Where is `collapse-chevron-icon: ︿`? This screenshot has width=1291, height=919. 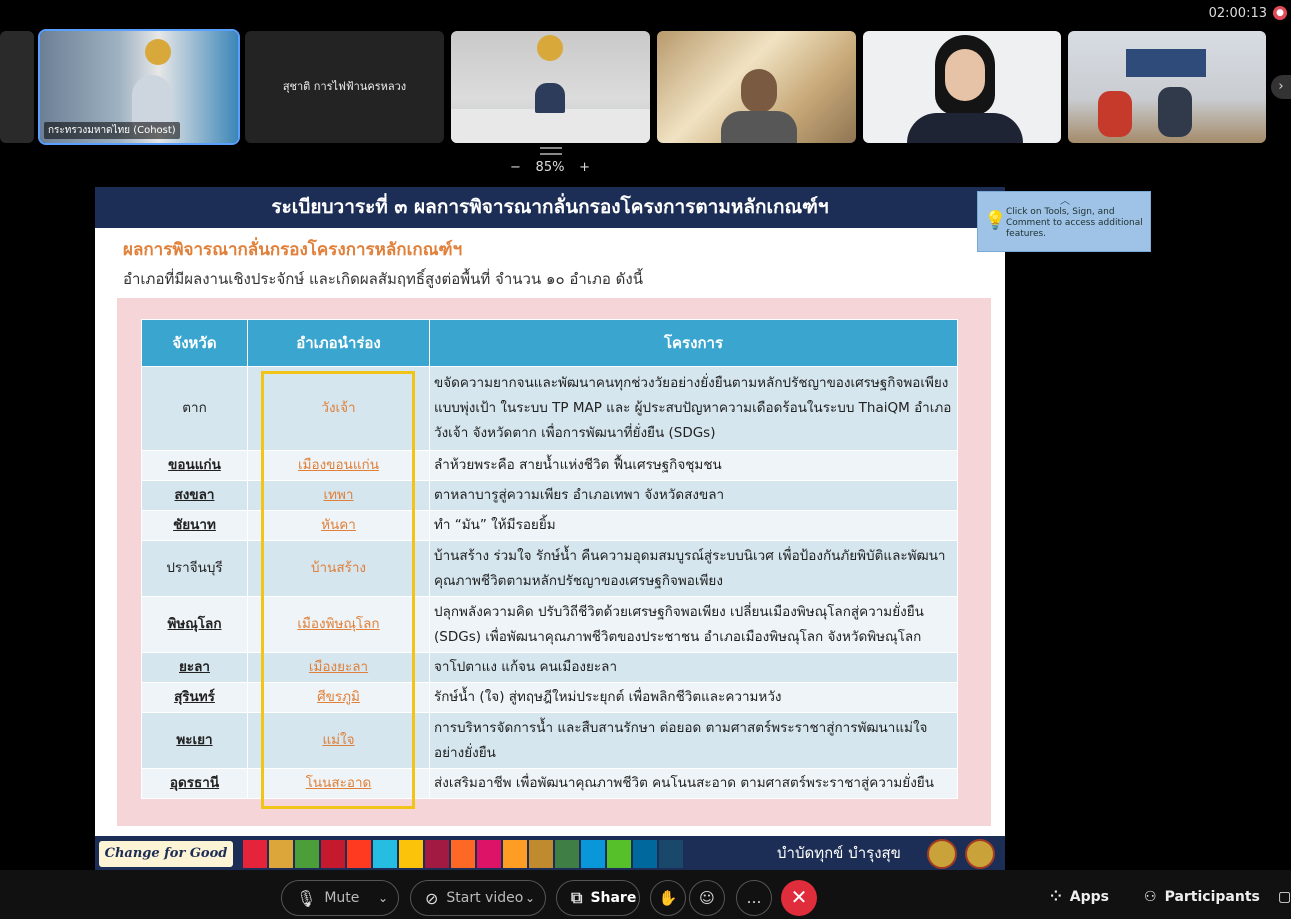
collapse-chevron-icon: ︿ is located at coordinates (1065, 199).